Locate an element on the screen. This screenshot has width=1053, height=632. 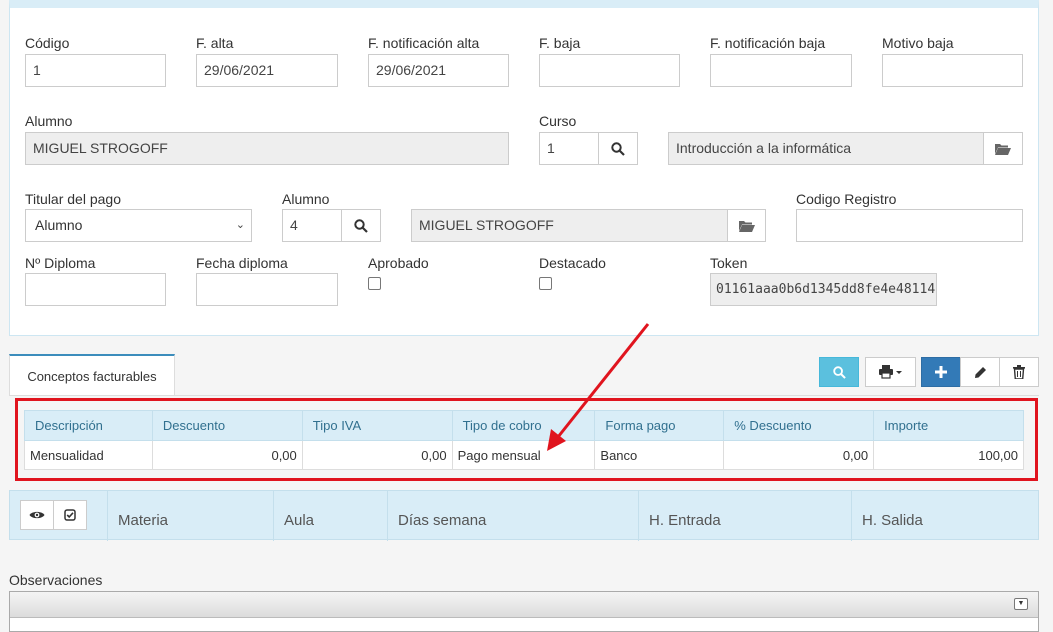
plus-icon is located at coordinates (941, 372).